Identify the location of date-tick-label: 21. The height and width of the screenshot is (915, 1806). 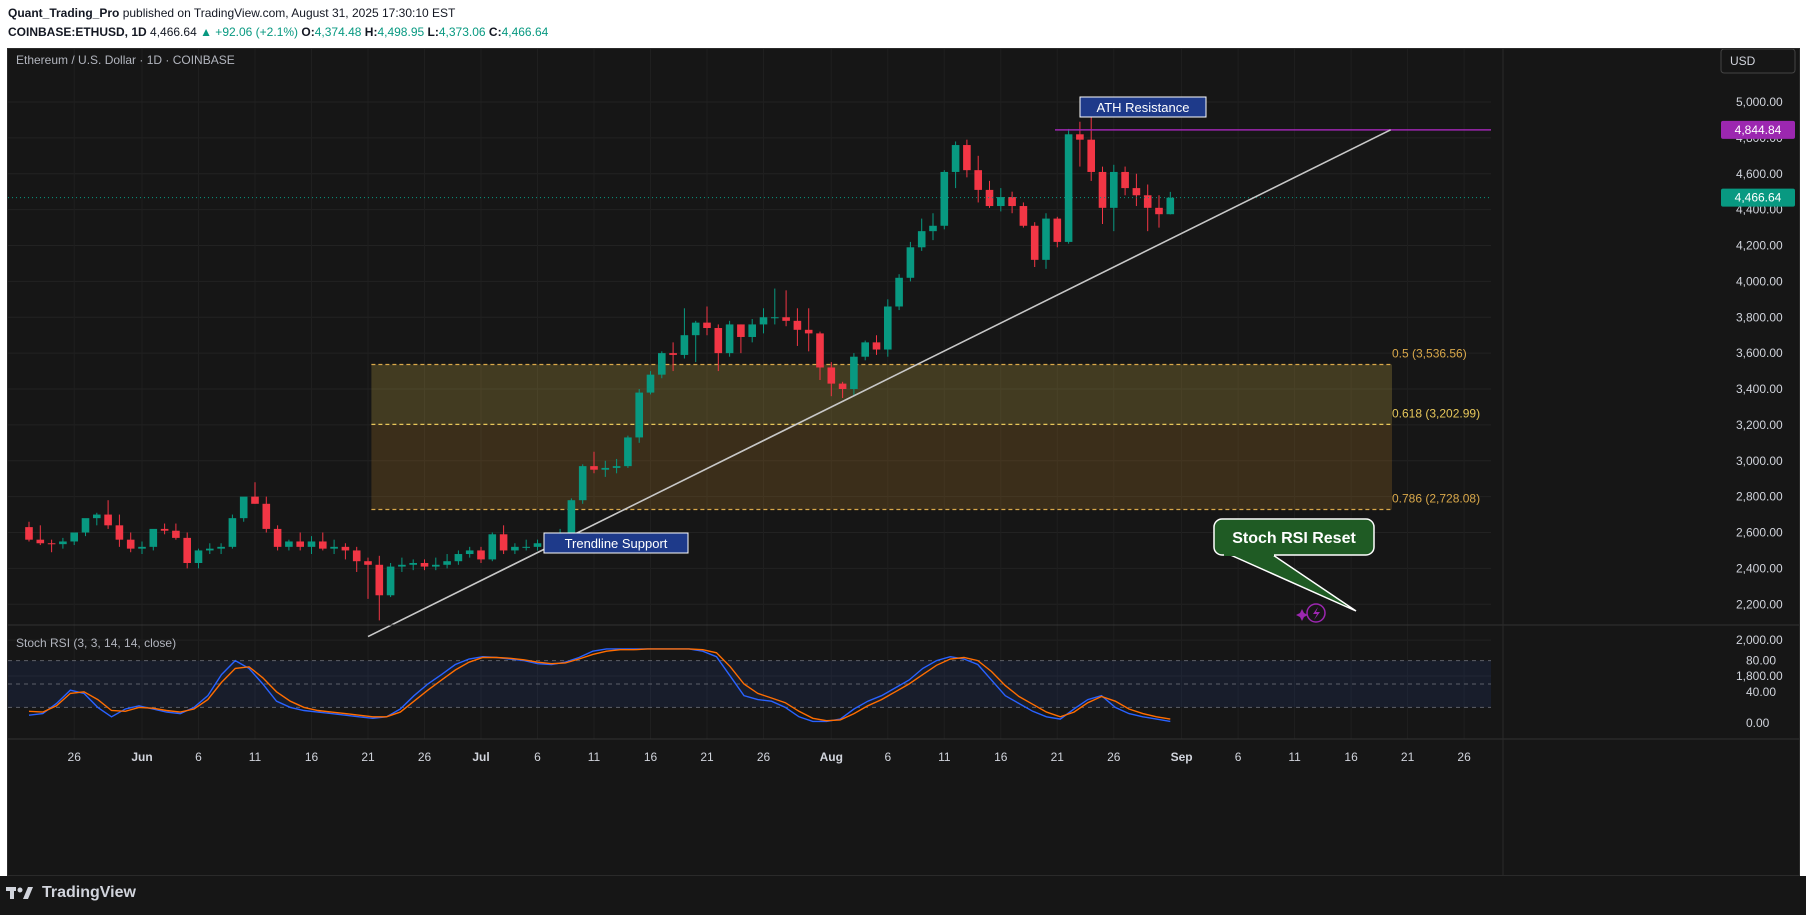
(707, 757).